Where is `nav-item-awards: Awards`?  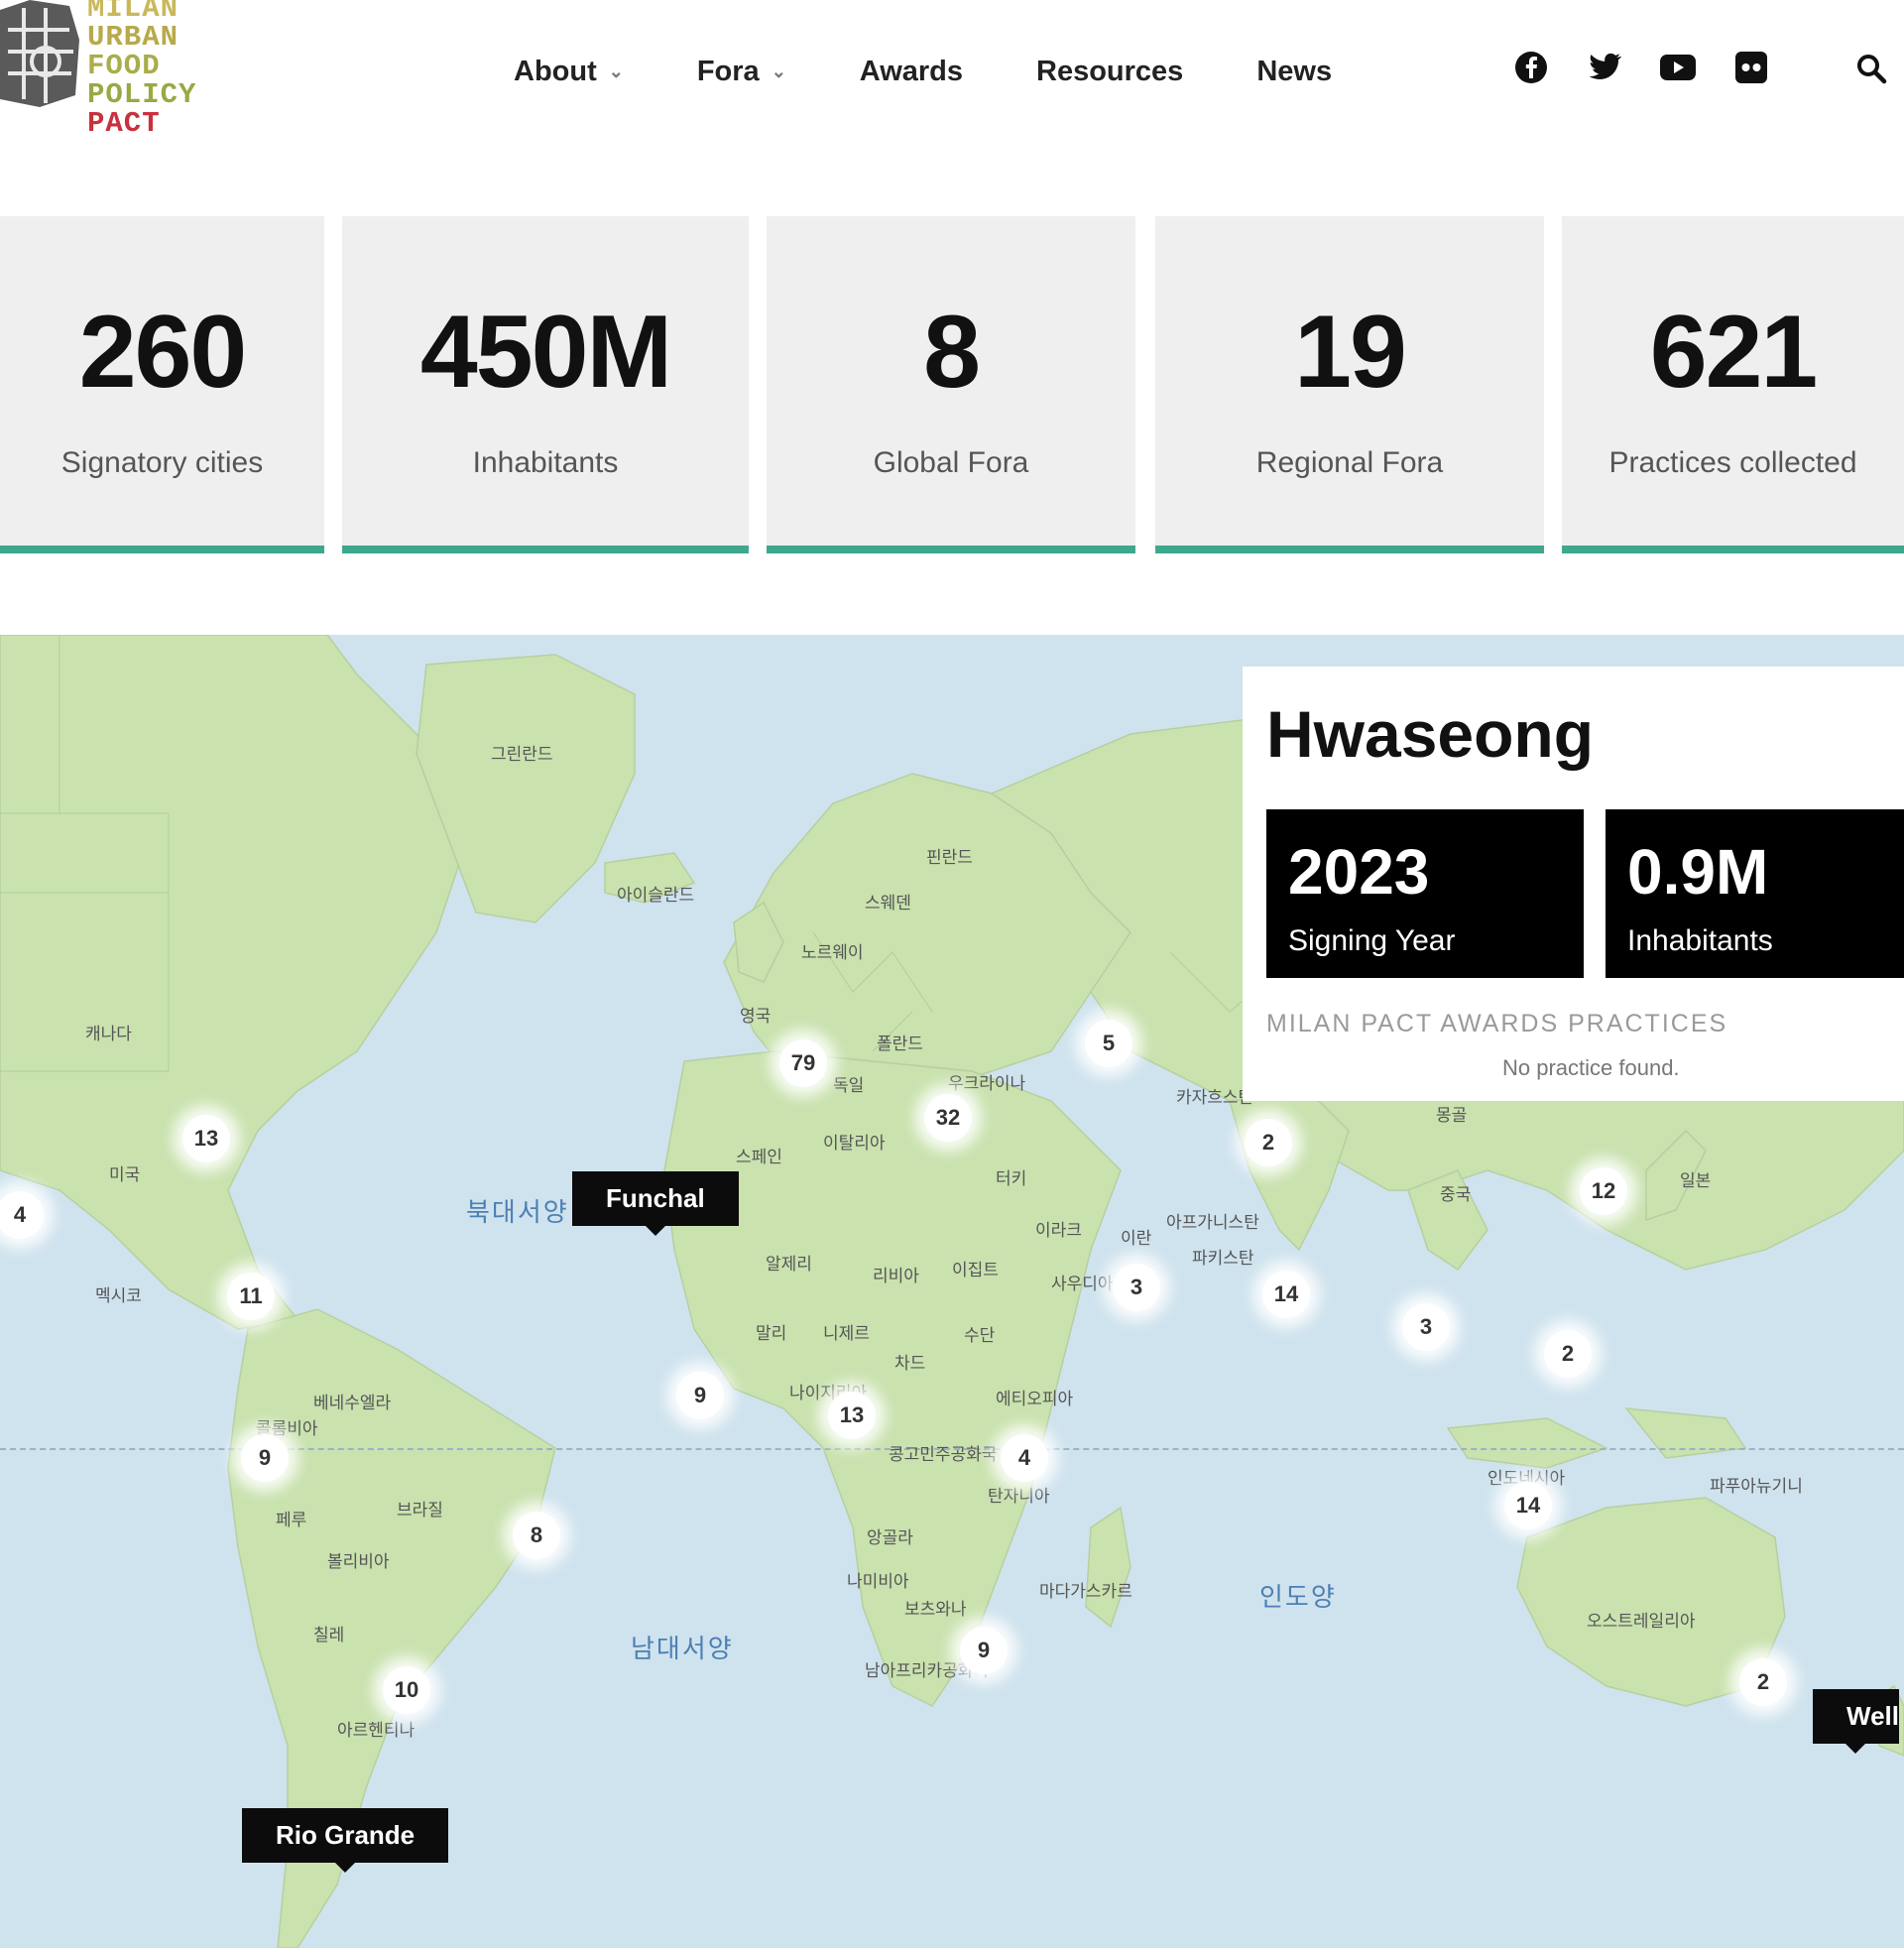 nav-item-awards: Awards is located at coordinates (911, 72).